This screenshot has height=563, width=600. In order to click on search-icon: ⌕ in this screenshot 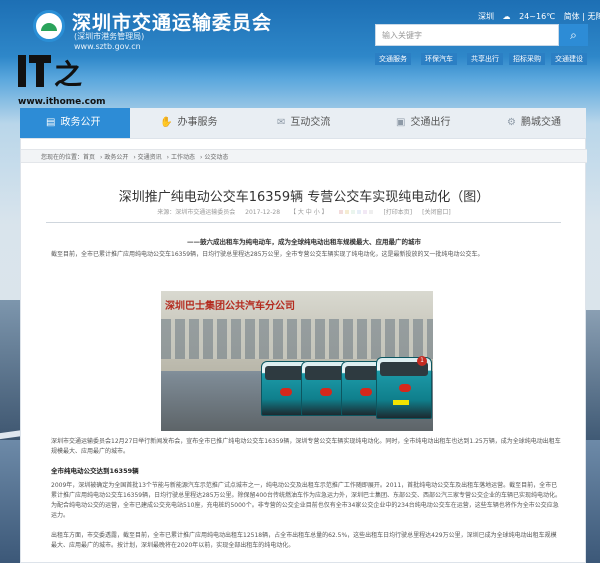, I will do `click(573, 35)`.